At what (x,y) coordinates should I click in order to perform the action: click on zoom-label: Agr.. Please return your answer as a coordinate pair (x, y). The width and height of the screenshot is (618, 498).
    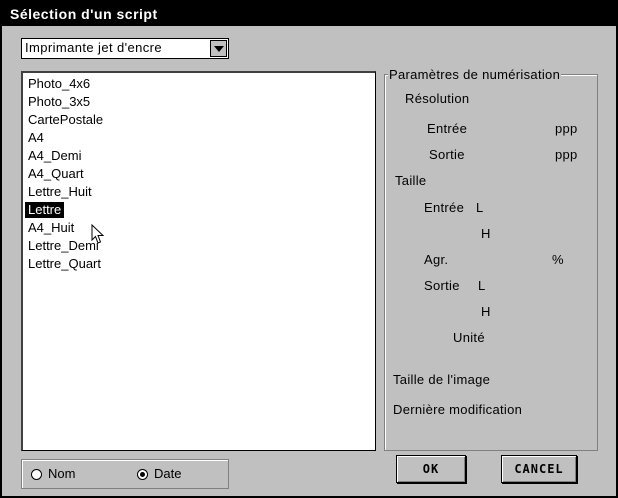
    Looking at the image, I should click on (436, 259).